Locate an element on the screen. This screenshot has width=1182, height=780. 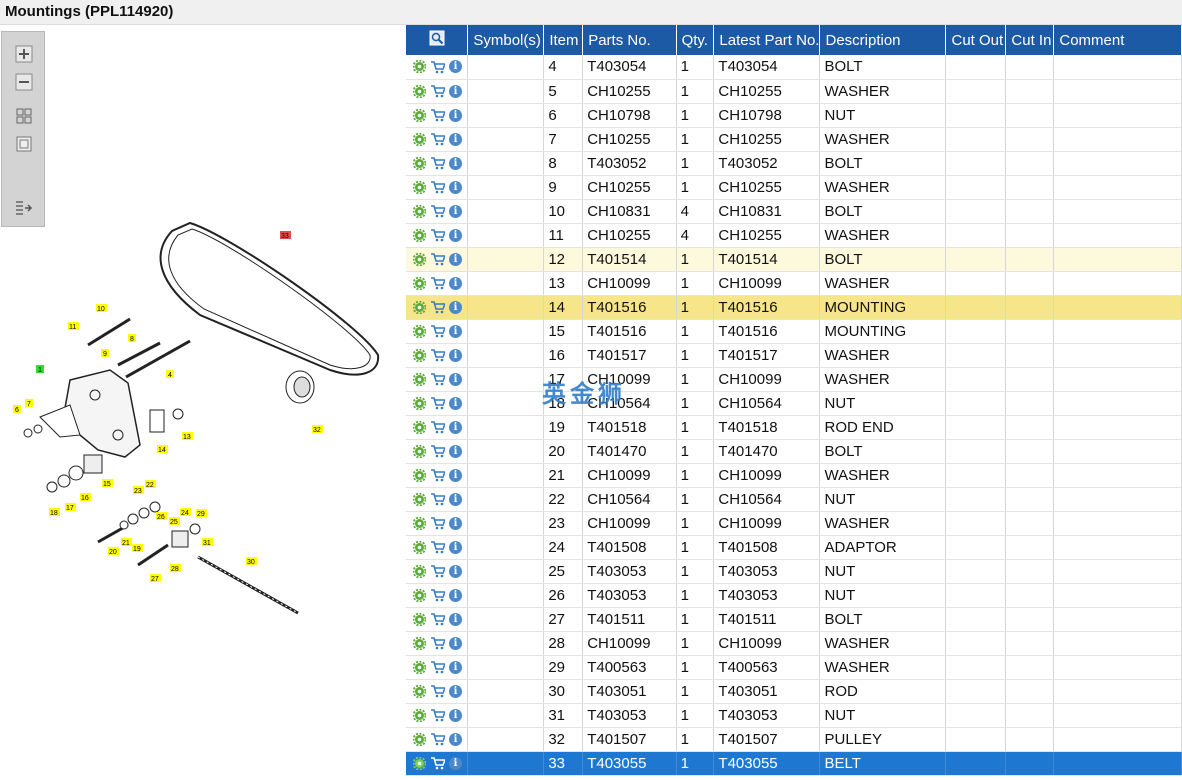
column-header-parts-no: Parts No. is located at coordinates (629, 40).